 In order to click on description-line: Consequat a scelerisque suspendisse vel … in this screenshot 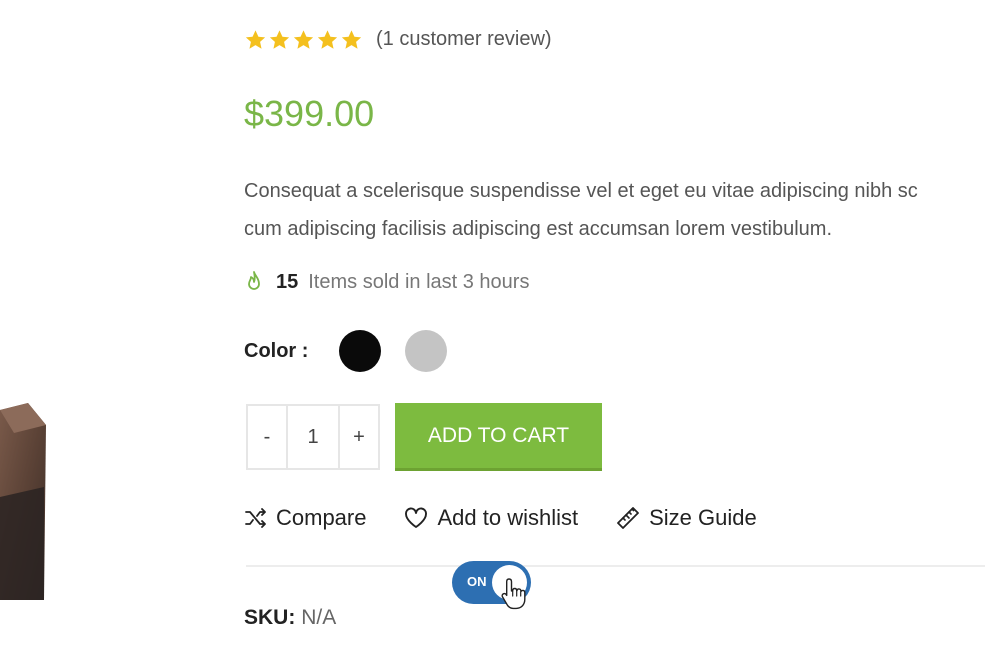, I will do `click(581, 191)`.